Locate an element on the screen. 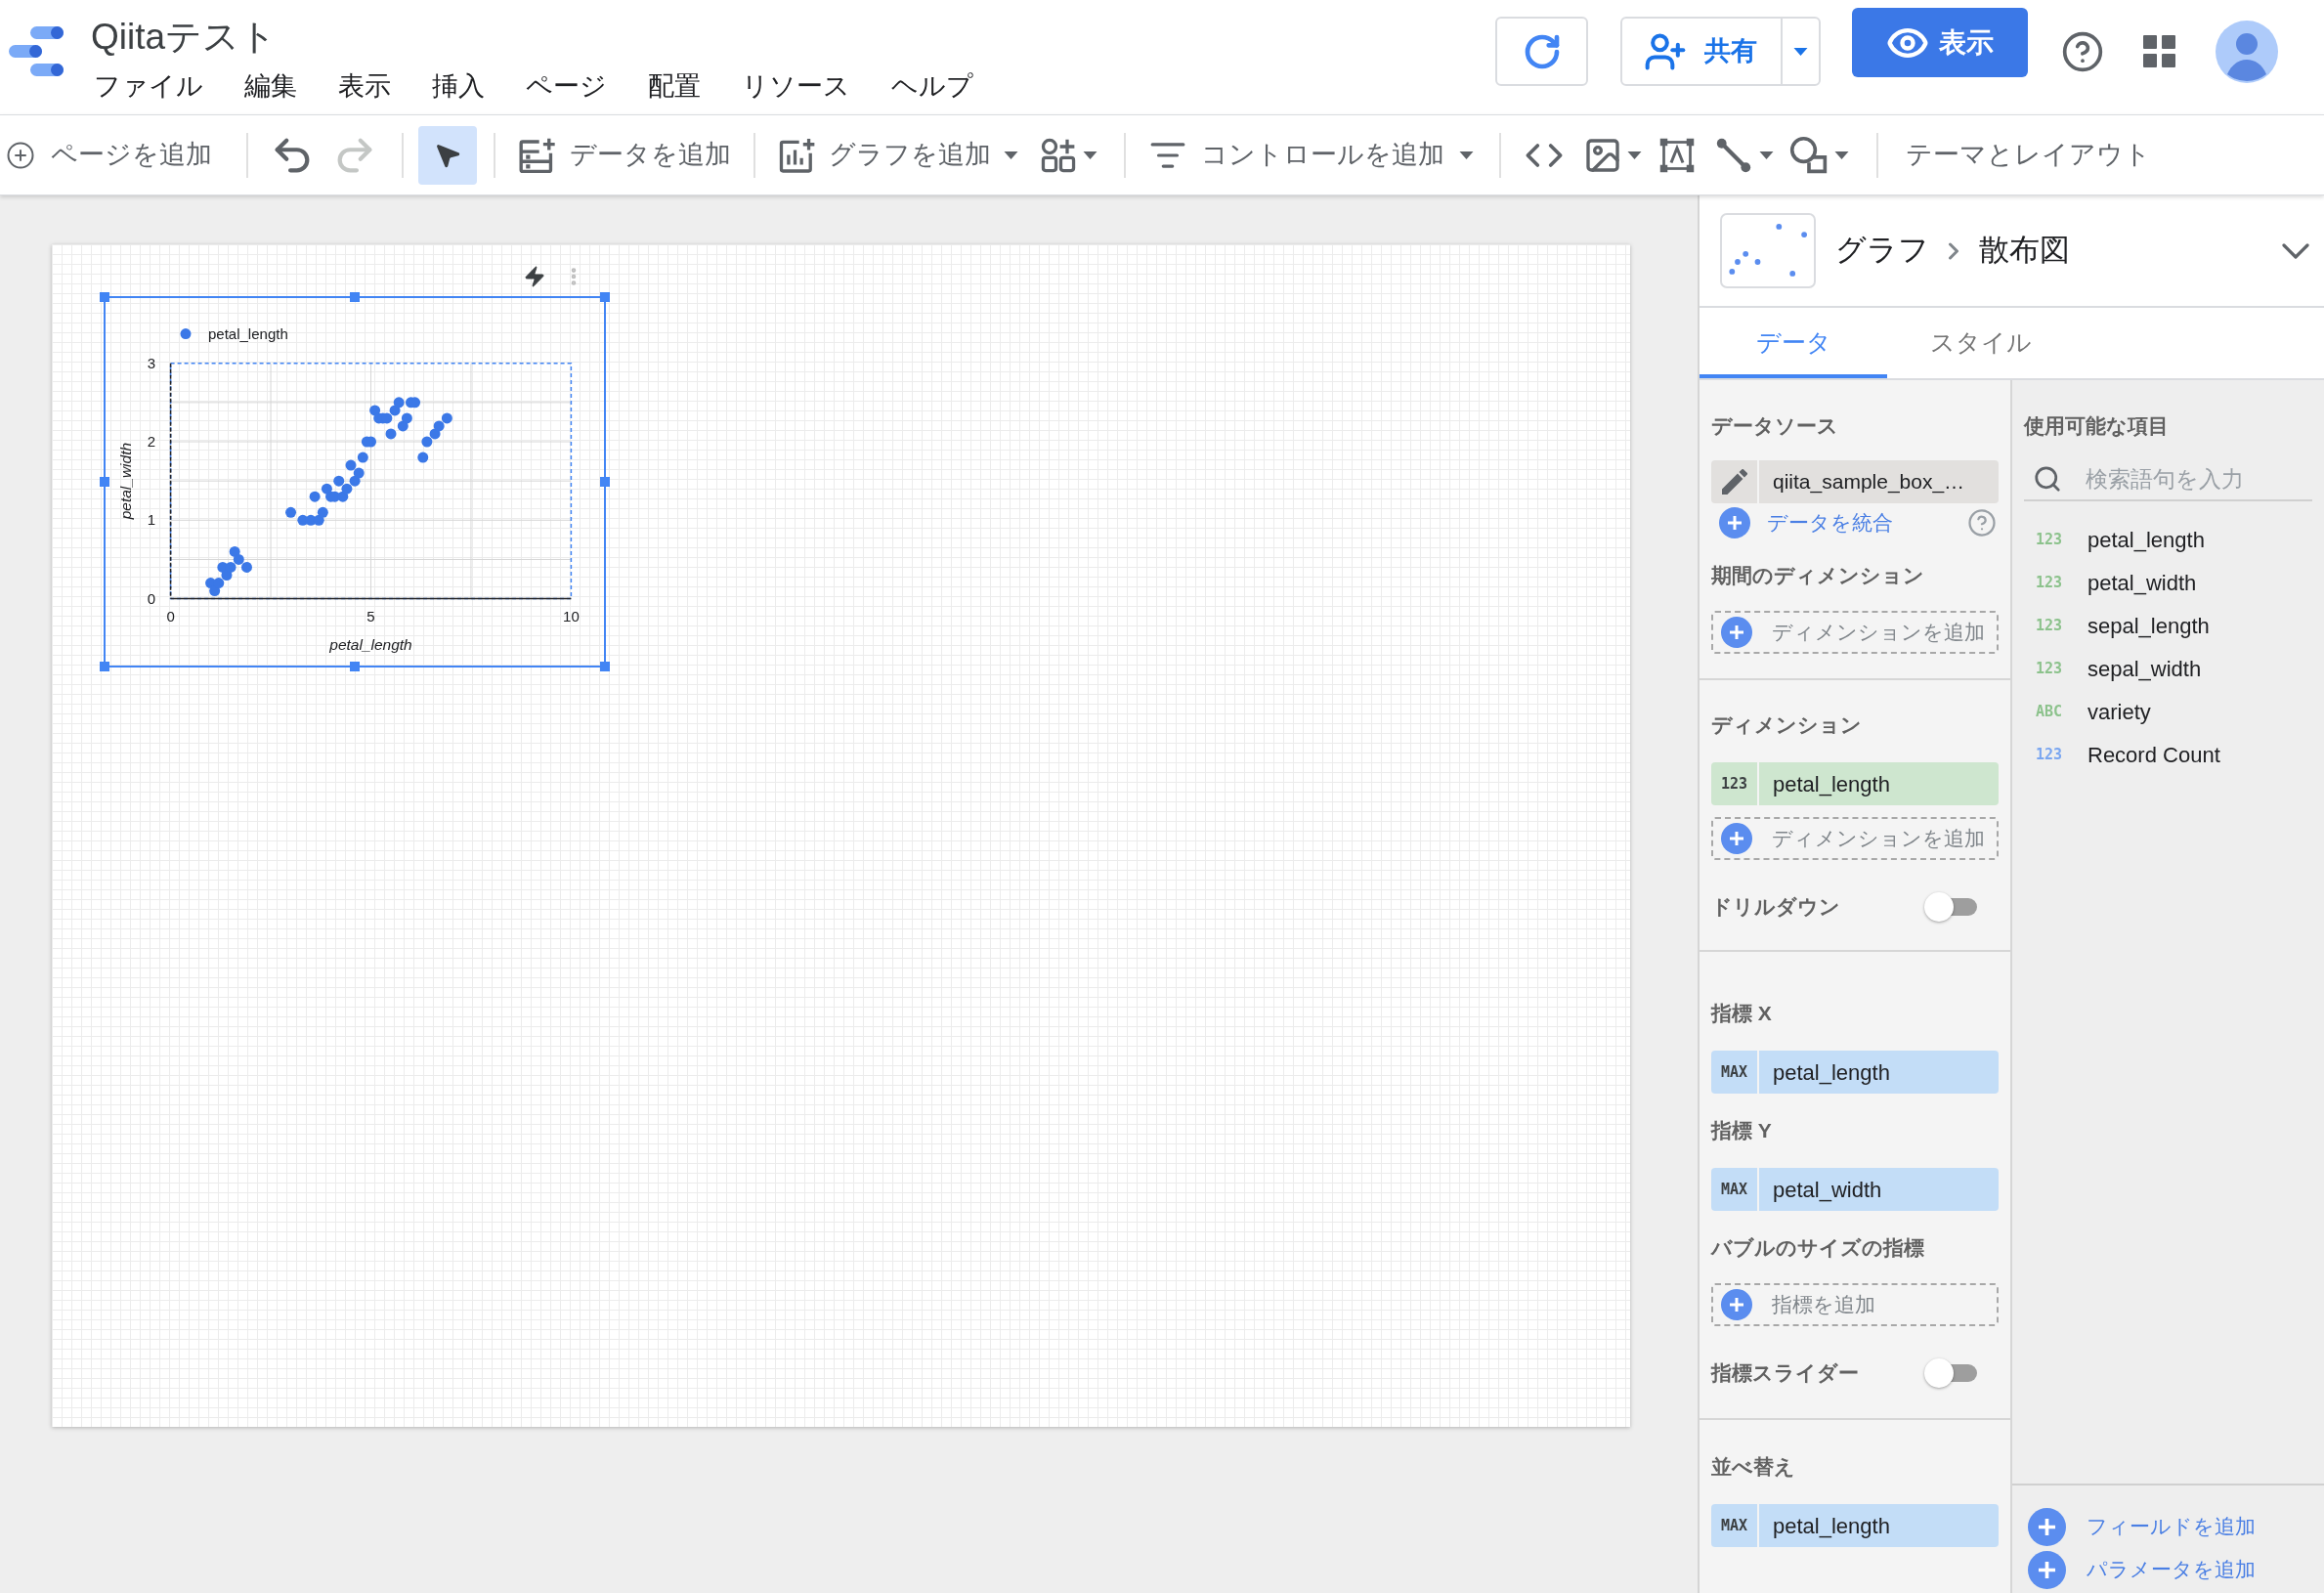 The width and height of the screenshot is (2324, 1593). toggle-label: 指標スライダー is located at coordinates (1785, 1373).